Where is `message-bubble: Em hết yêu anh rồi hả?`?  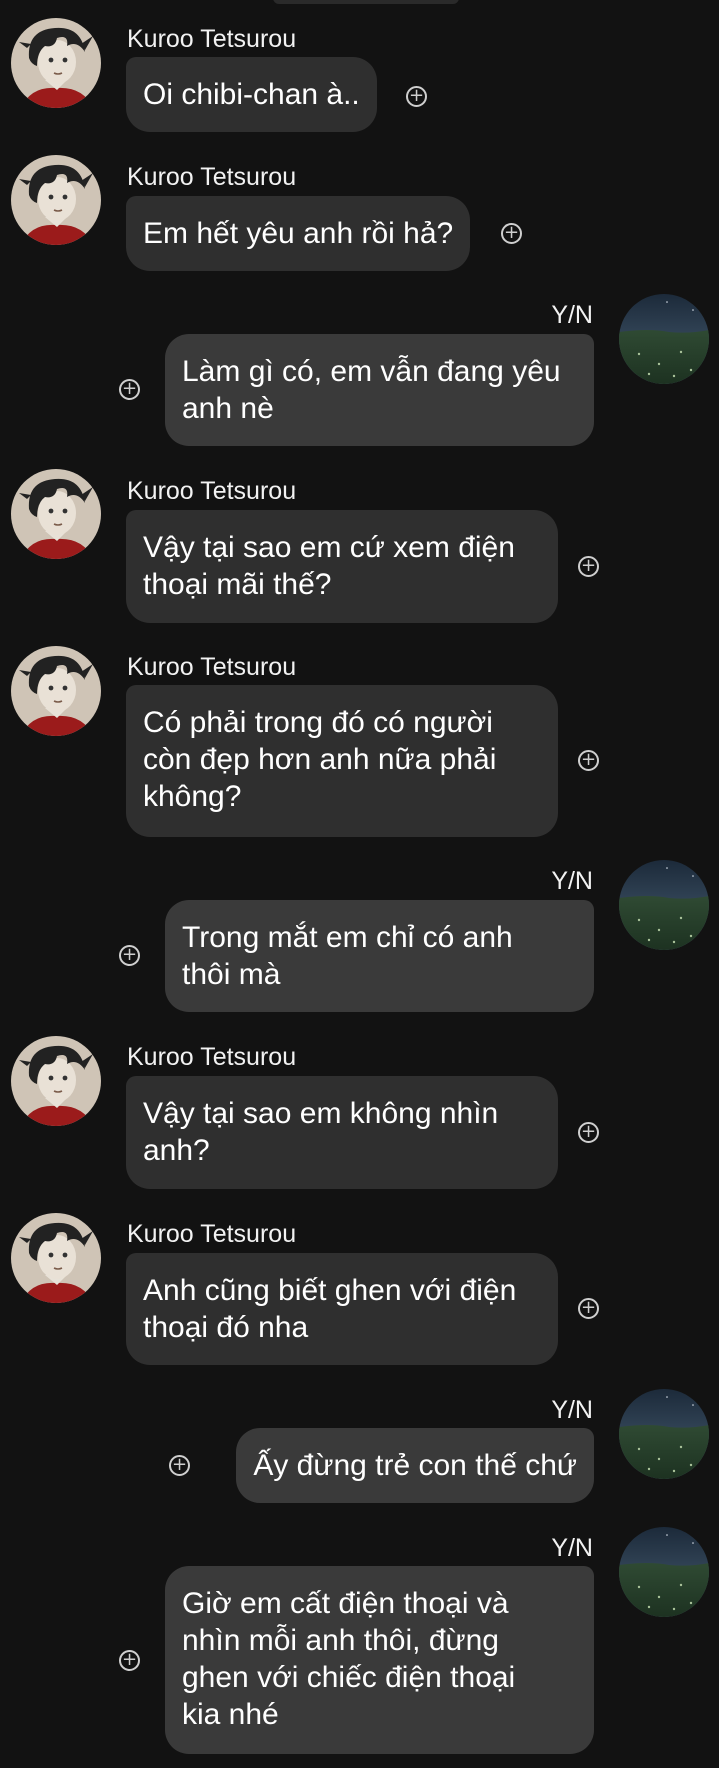 message-bubble: Em hết yêu anh rồi hả? is located at coordinates (298, 233).